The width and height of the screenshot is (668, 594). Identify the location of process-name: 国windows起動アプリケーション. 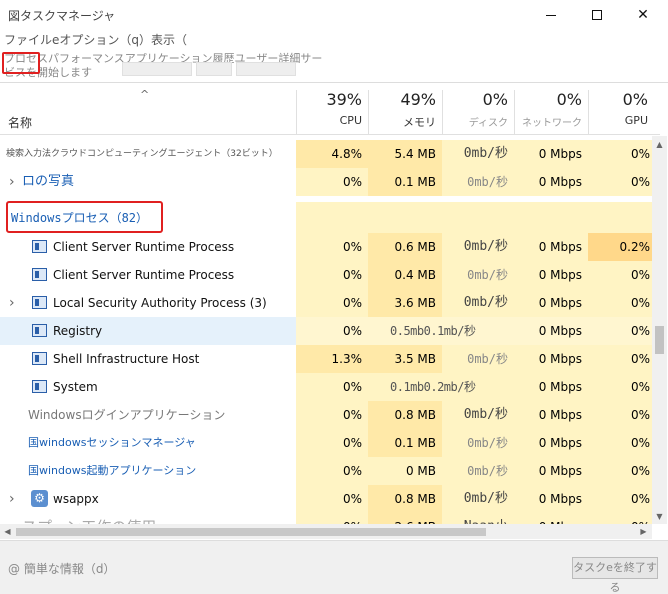
(112, 470).